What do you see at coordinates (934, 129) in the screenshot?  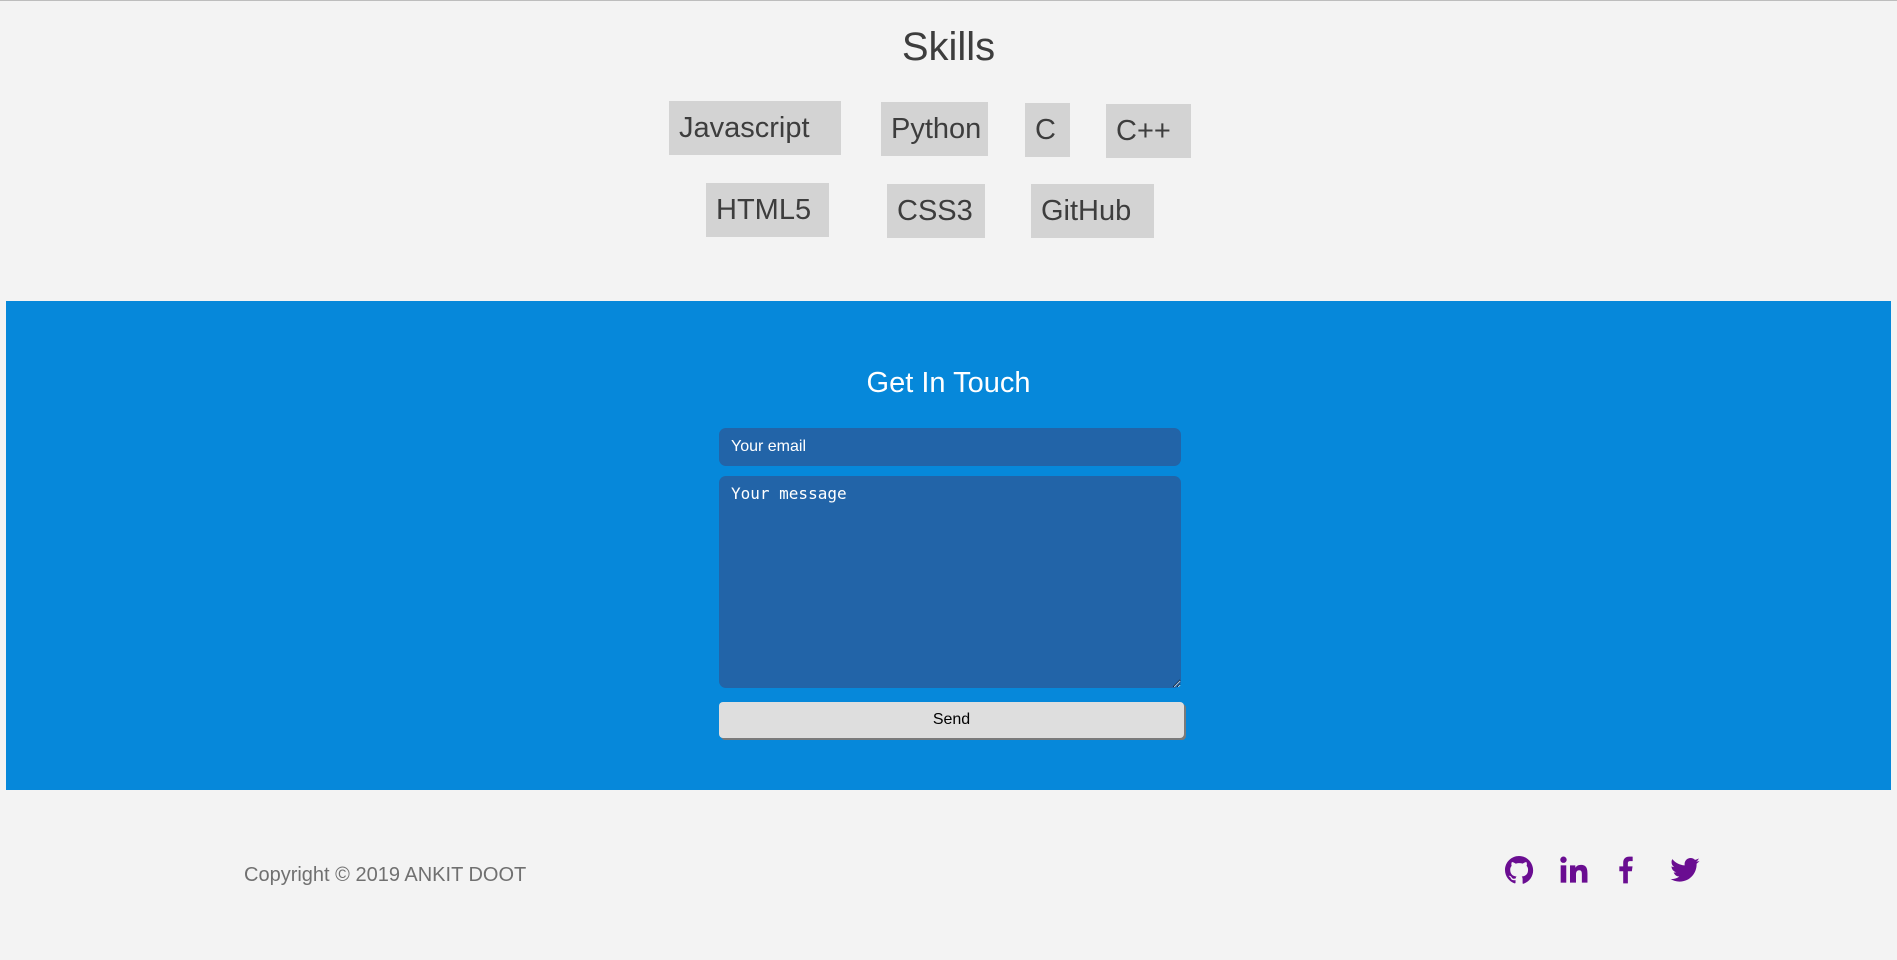 I see `skill-python: Python` at bounding box center [934, 129].